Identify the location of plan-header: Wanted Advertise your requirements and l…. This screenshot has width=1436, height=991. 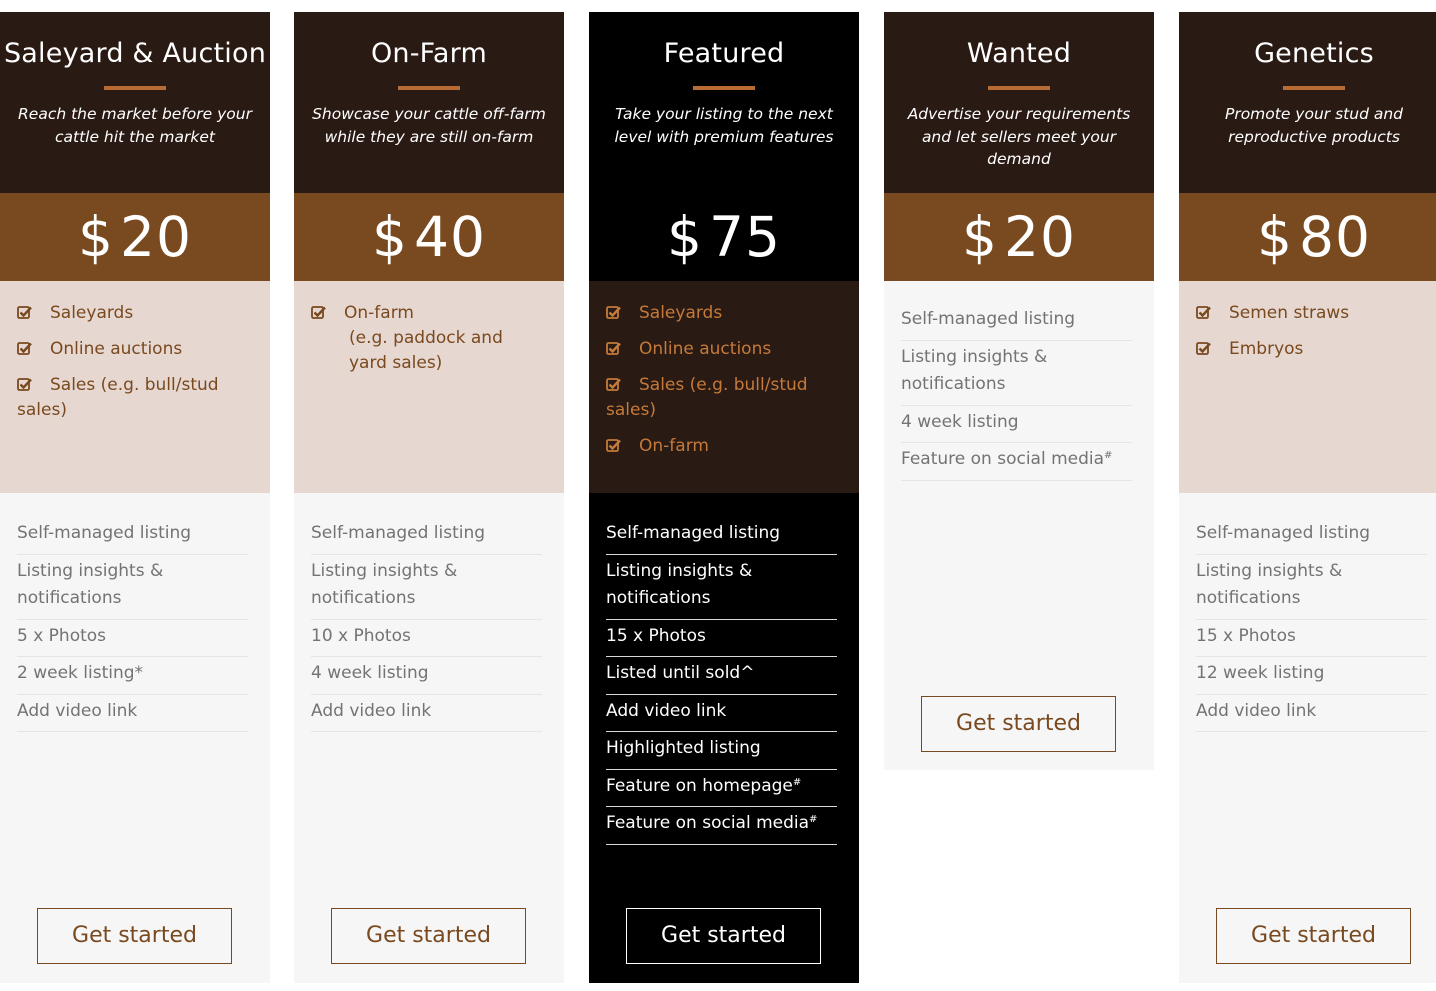
(1019, 102).